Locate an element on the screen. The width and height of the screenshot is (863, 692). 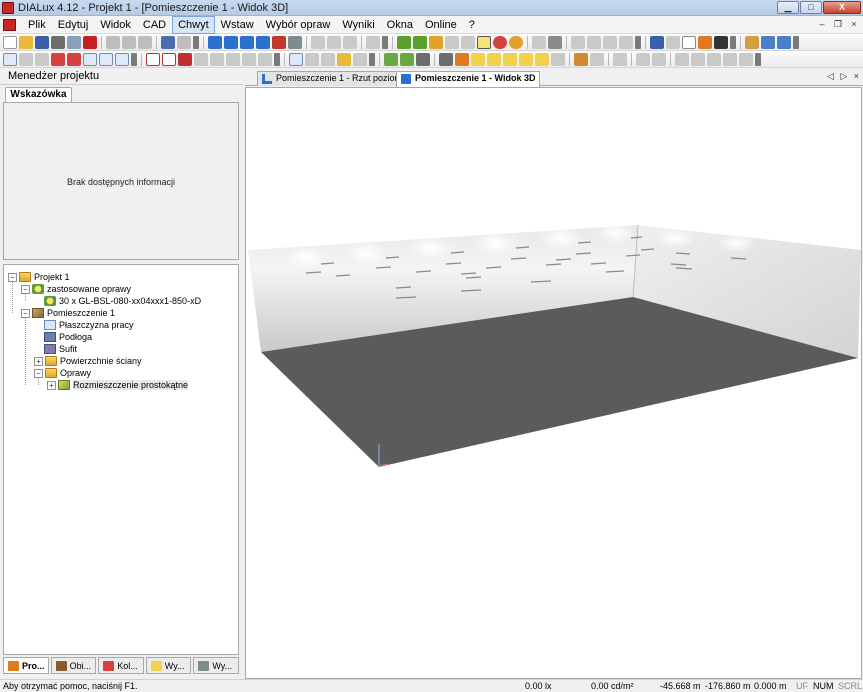
tree-item-project: − Projekt 1 is located at coordinates (39, 277).